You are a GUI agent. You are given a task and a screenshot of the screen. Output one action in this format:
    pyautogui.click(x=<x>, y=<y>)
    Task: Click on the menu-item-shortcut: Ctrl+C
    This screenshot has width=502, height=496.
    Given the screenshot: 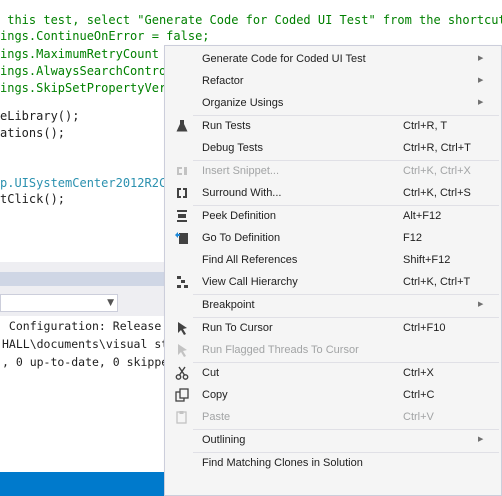 What is the action you would take?
    pyautogui.click(x=419, y=395)
    